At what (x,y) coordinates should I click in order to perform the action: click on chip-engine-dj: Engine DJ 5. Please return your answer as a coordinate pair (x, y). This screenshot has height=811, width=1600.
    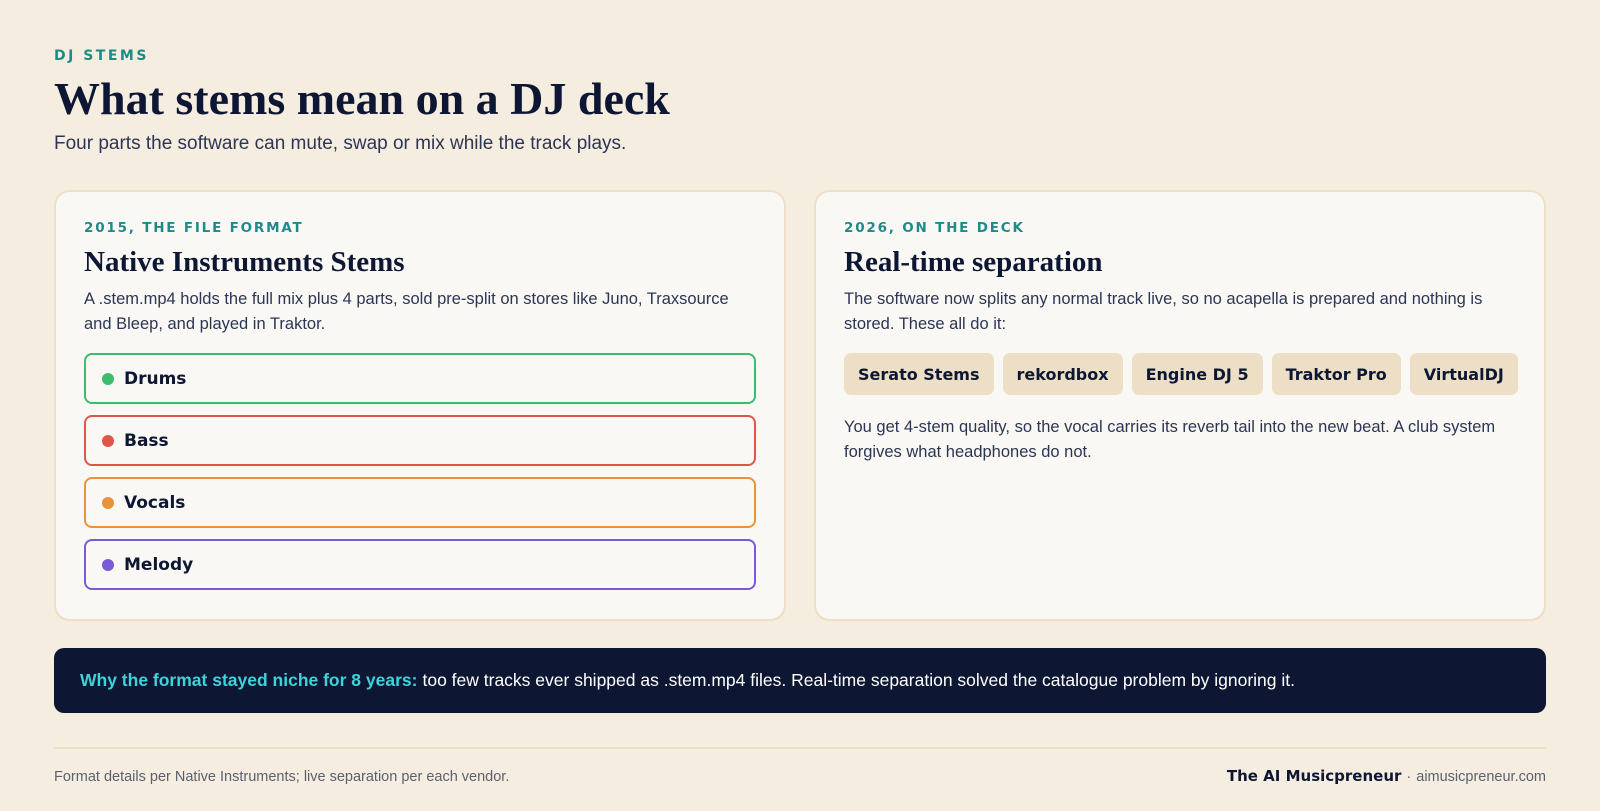
    Looking at the image, I should click on (1197, 374).